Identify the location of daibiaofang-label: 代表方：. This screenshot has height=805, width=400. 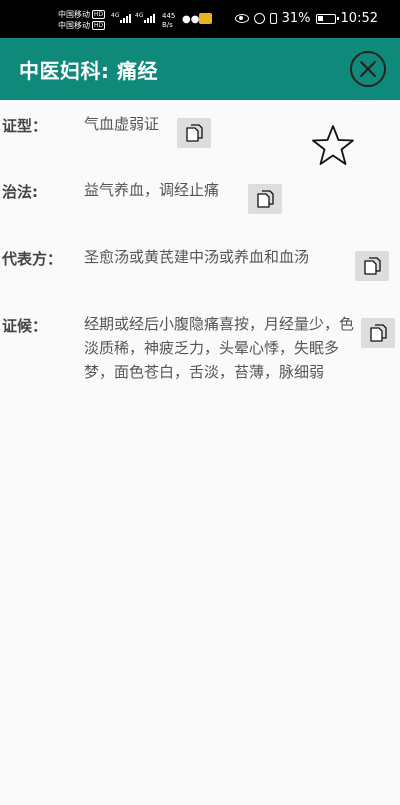
(32, 259).